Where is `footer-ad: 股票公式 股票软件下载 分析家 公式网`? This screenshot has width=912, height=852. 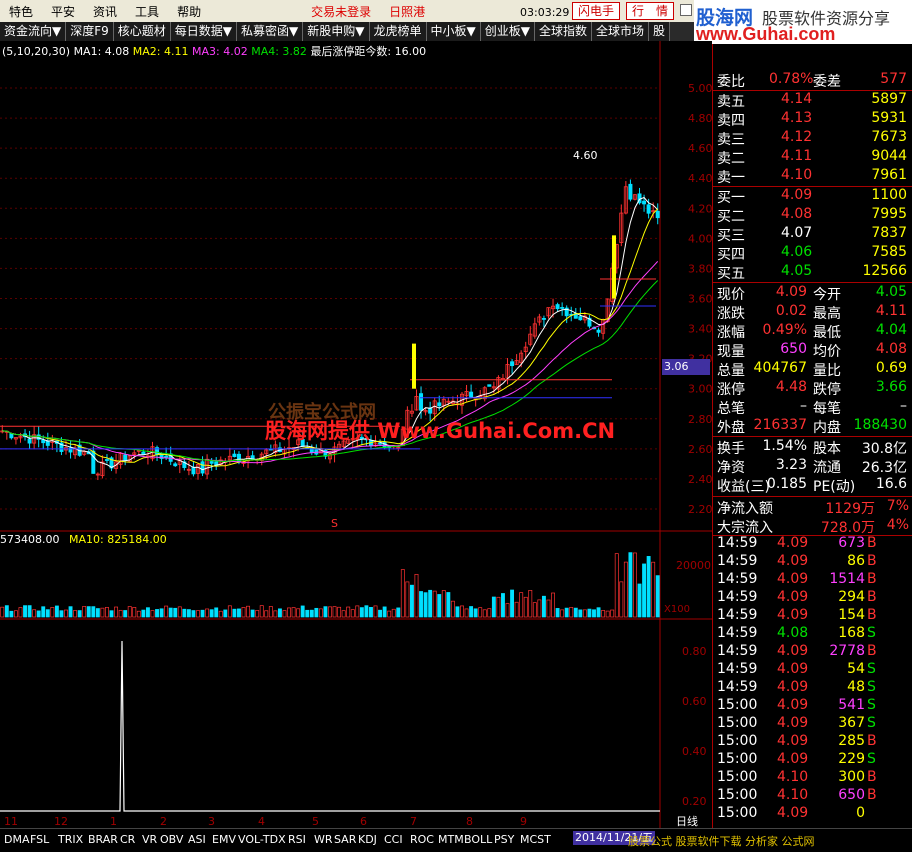
footer-ad: 股票公式 股票软件下载 分析家 公式网 is located at coordinates (721, 841).